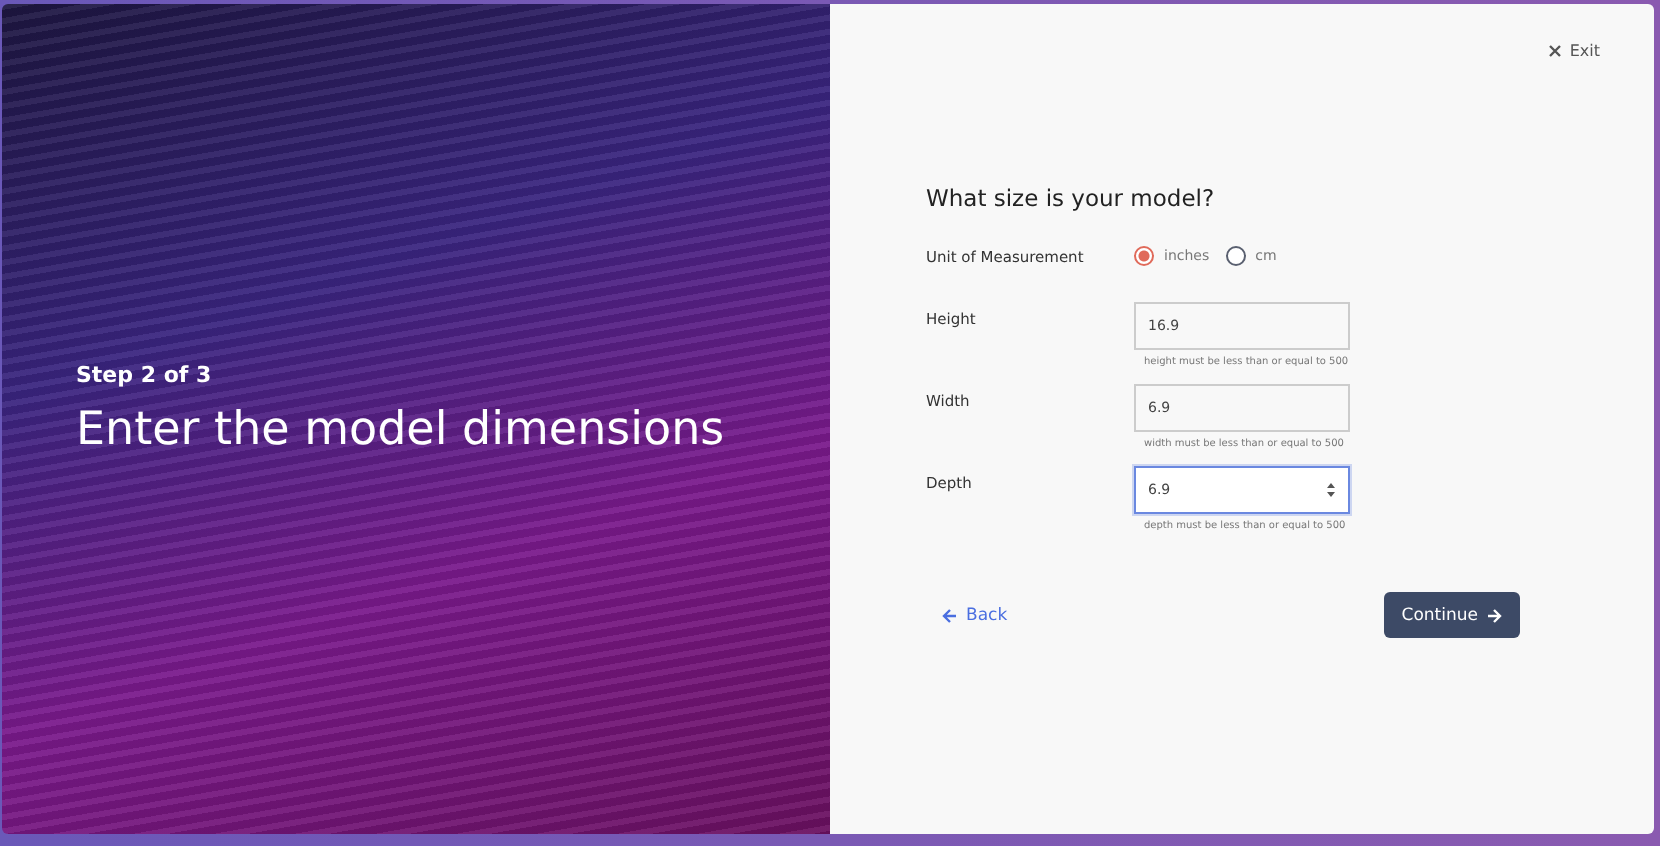 This screenshot has height=846, width=1660. I want to click on step-label: Step 2 of 3, so click(145, 375).